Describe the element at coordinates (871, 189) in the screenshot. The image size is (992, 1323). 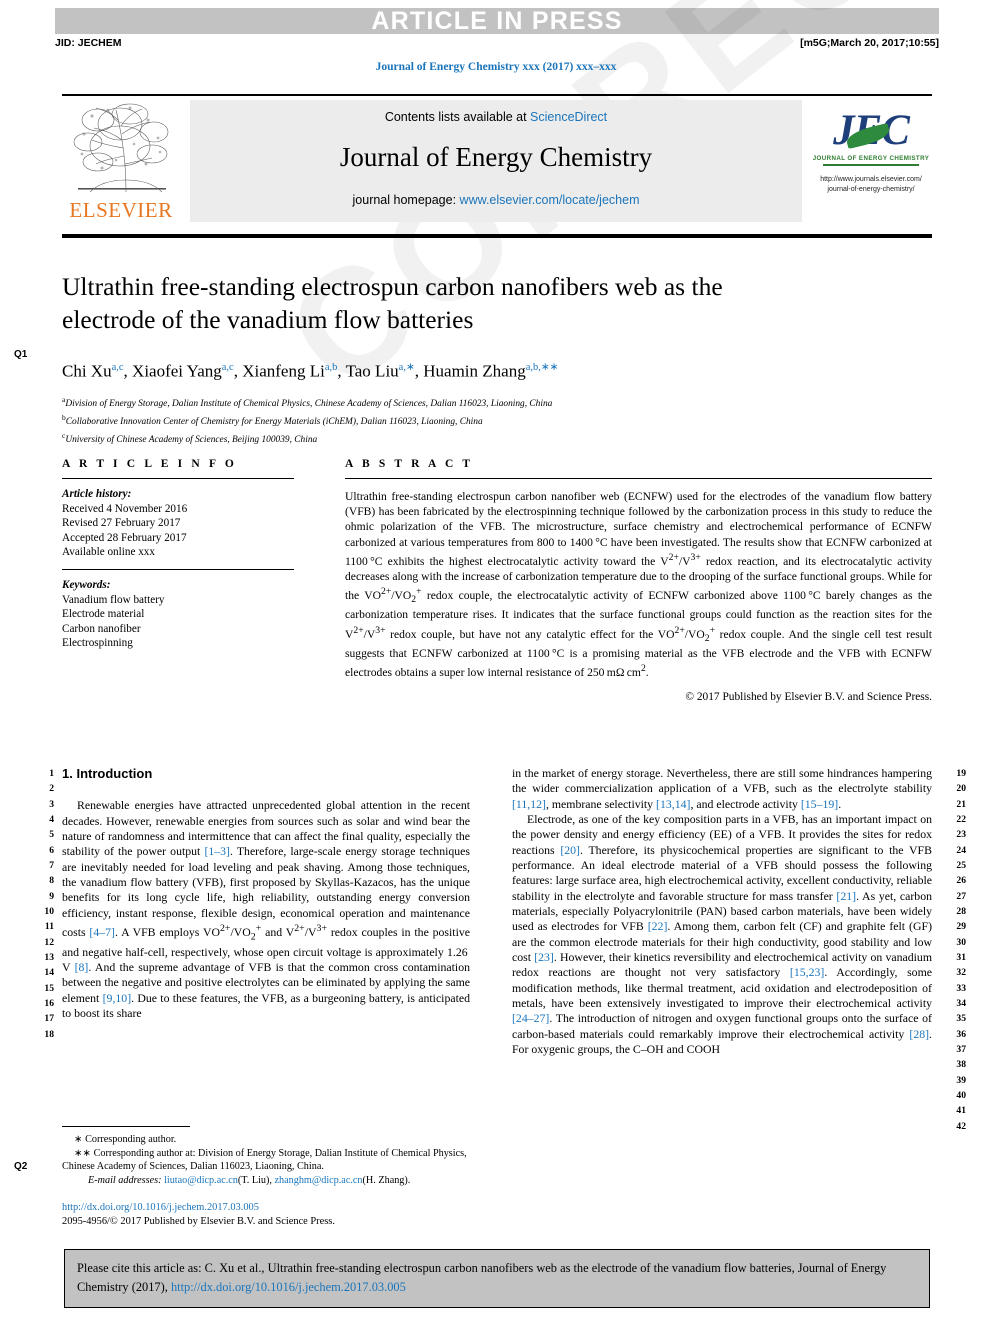
I see `jec-url-line2: journal-of-energy-chemistry/` at that location.